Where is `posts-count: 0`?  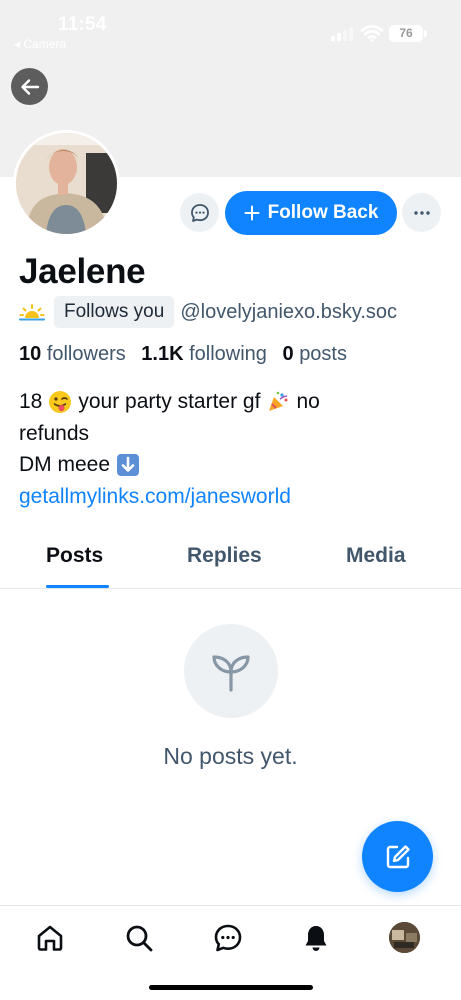 posts-count: 0 is located at coordinates (288, 354).